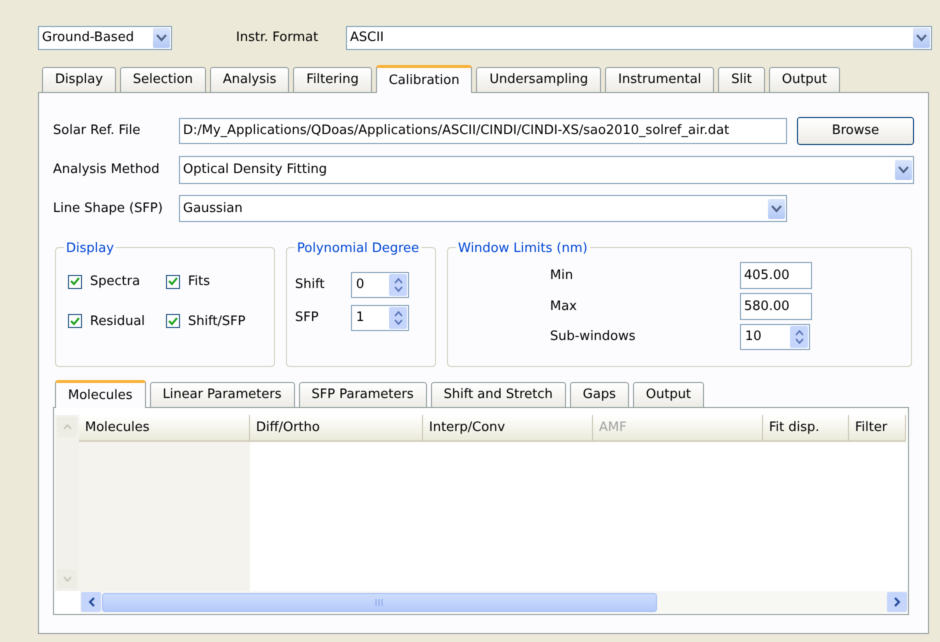  Describe the element at coordinates (564, 307) in the screenshot. I see `field-label: Max` at that location.